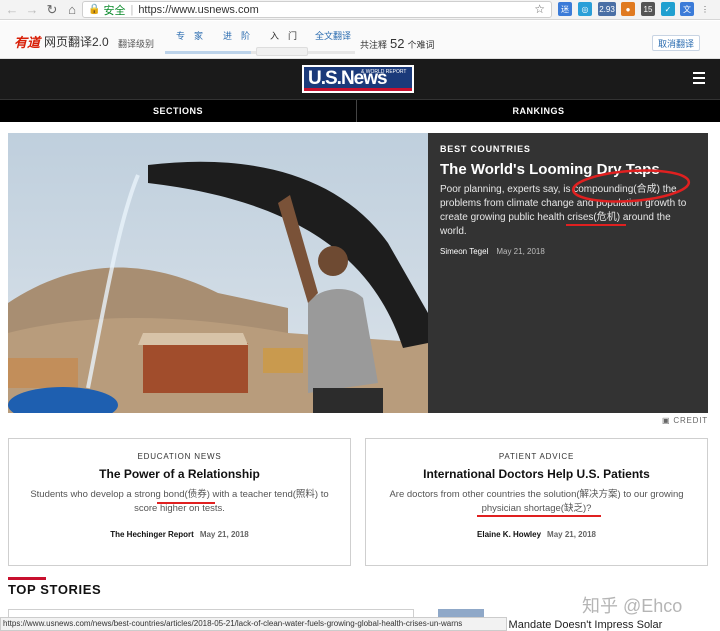  What do you see at coordinates (236, 35) in the screenshot?
I see `level-option-advanced: 进 阶` at bounding box center [236, 35].